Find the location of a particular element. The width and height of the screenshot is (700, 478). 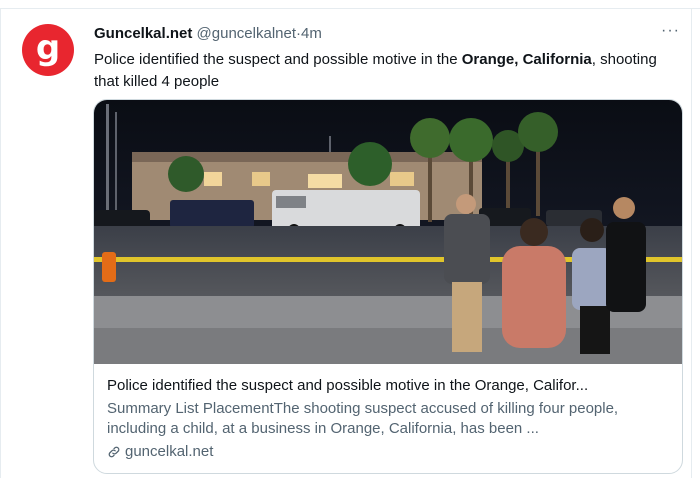

link-icon is located at coordinates (114, 452).